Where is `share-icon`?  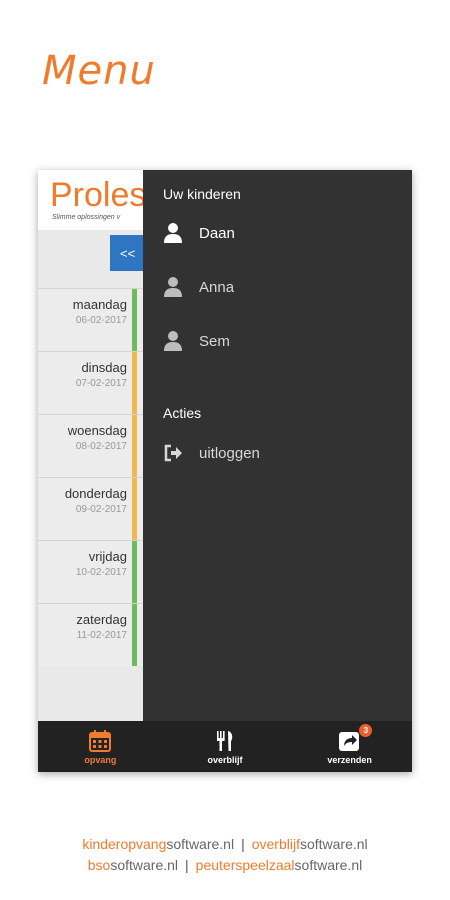
share-icon is located at coordinates (348, 741).